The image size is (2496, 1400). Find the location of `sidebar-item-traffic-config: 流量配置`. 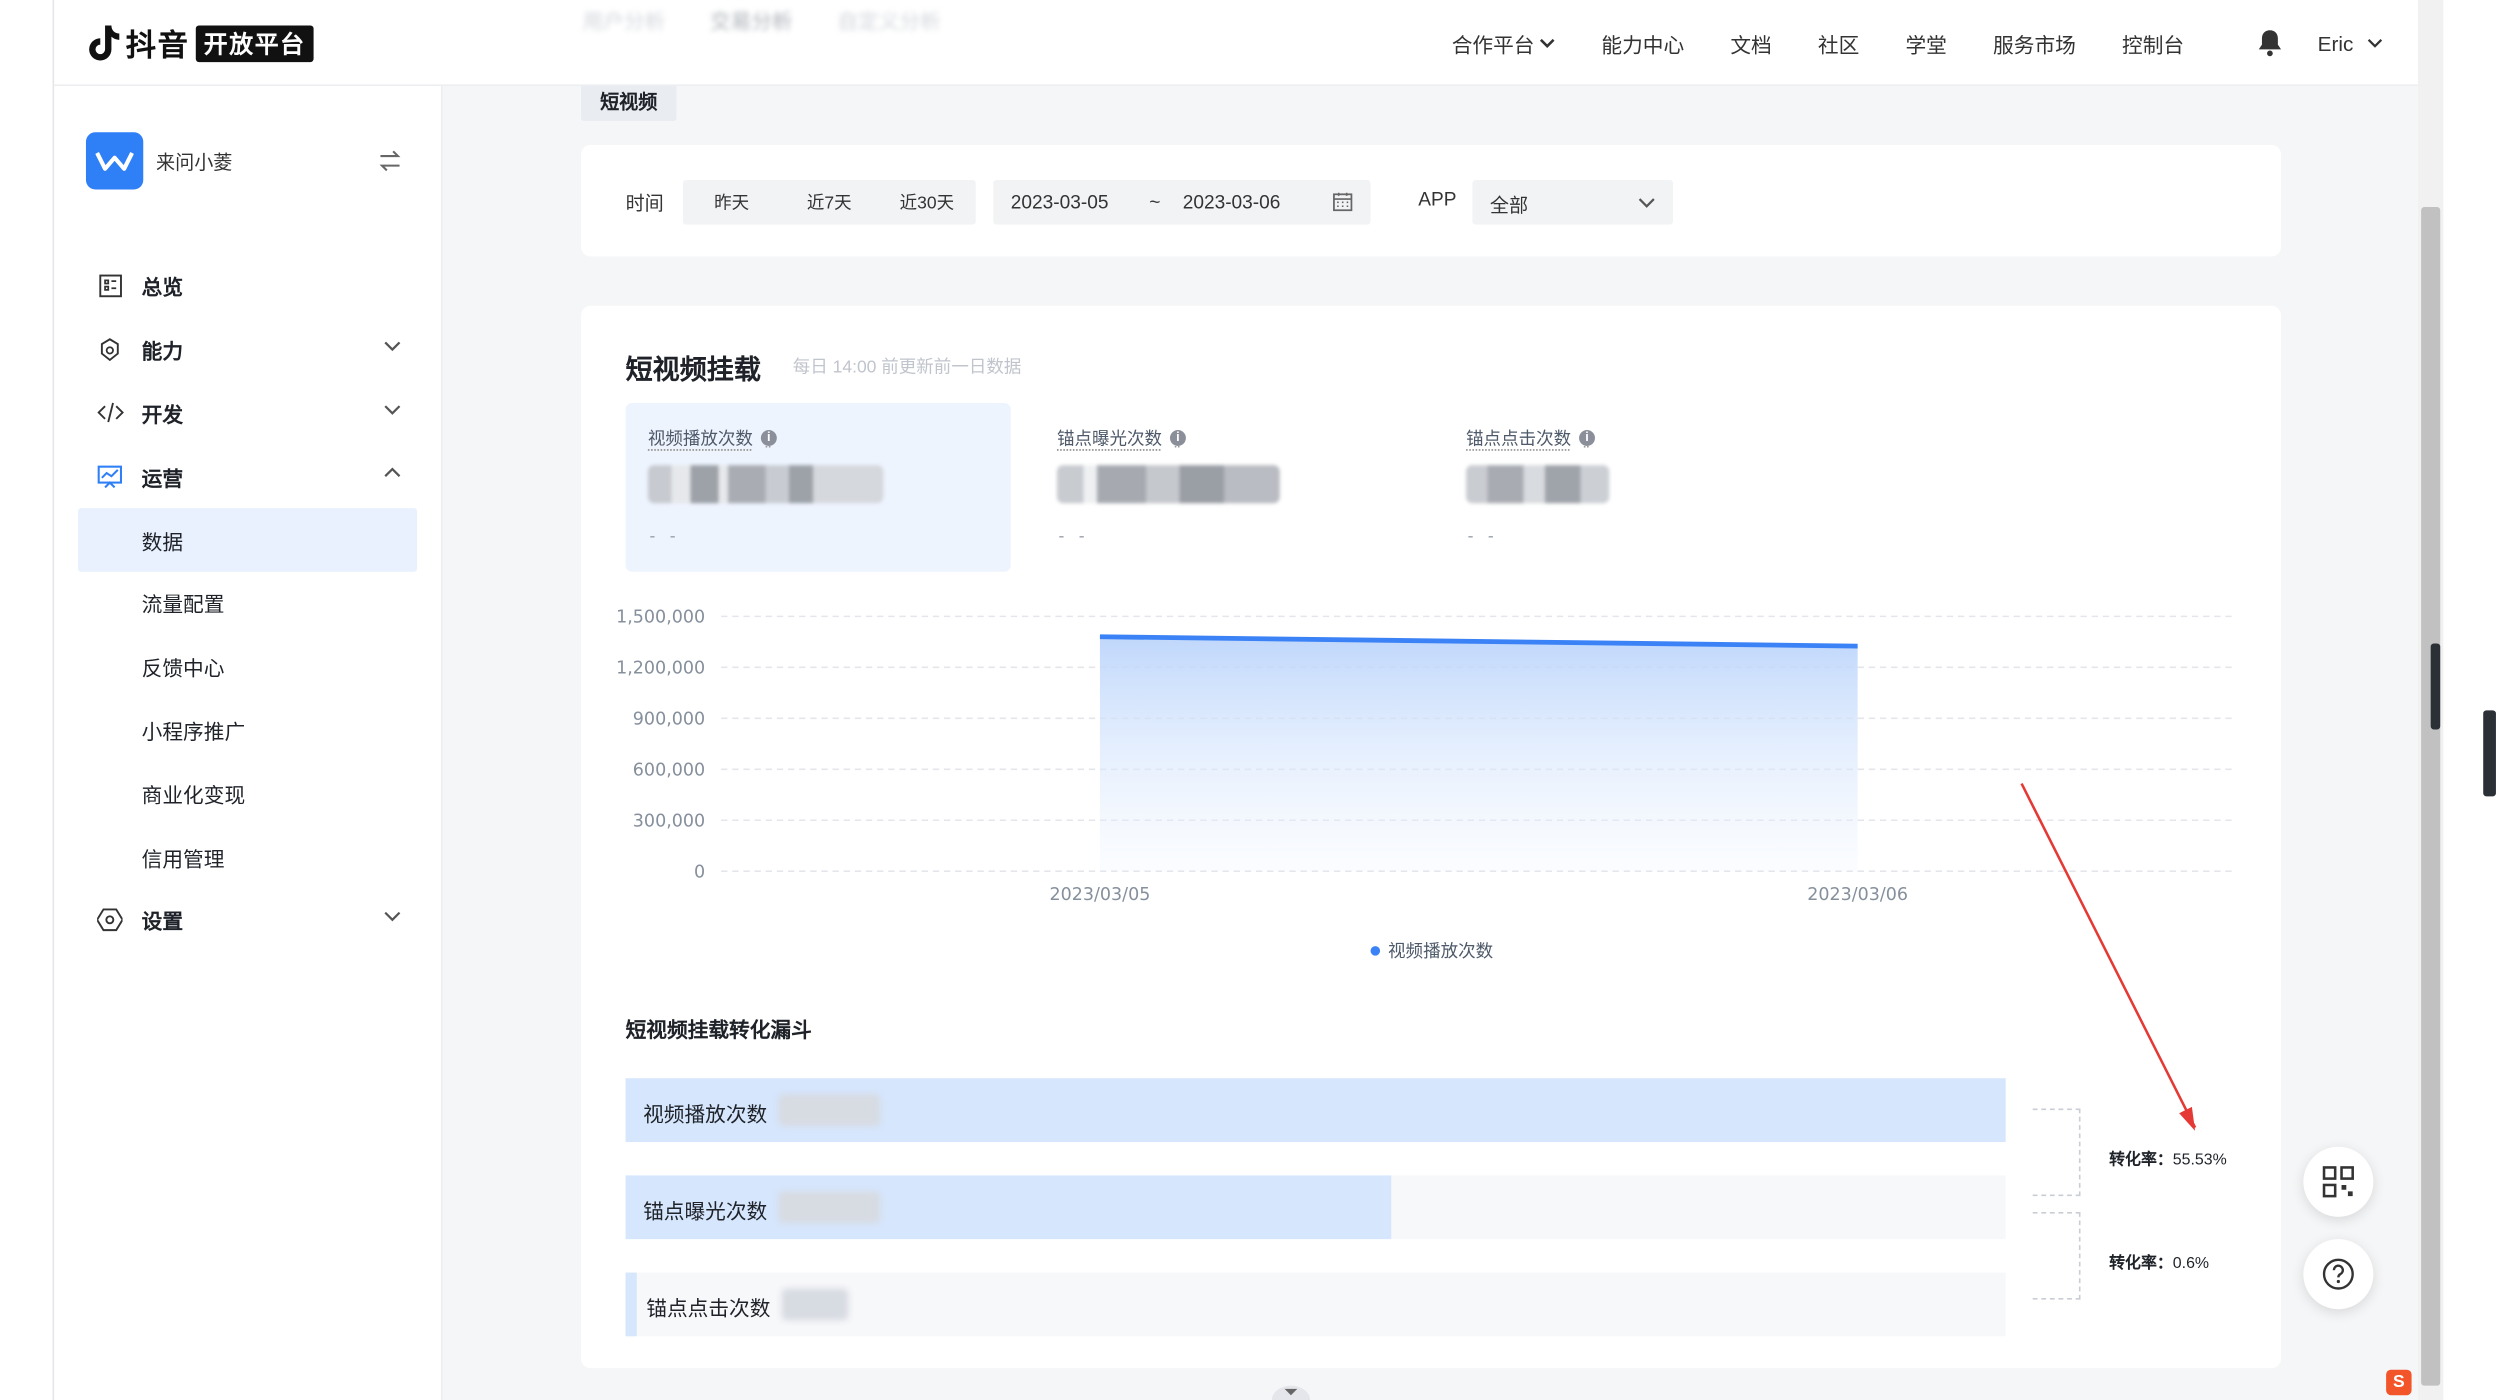

sidebar-item-traffic-config: 流量配置 is located at coordinates (247, 603).